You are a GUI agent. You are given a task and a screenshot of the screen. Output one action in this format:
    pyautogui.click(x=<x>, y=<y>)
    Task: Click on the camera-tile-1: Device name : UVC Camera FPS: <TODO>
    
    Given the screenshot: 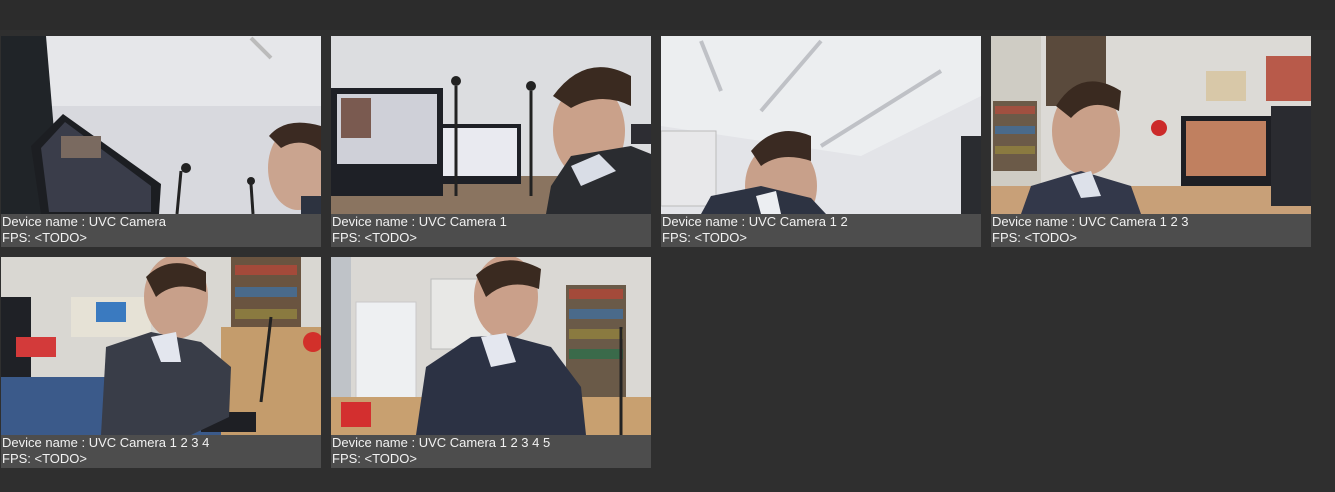 What is the action you would take?
    pyautogui.click(x=161, y=141)
    